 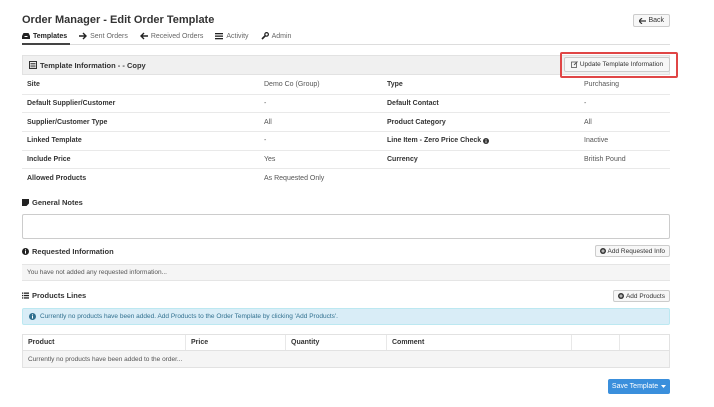 What do you see at coordinates (59, 295) in the screenshot?
I see `products-lines-title: Products Lines` at bounding box center [59, 295].